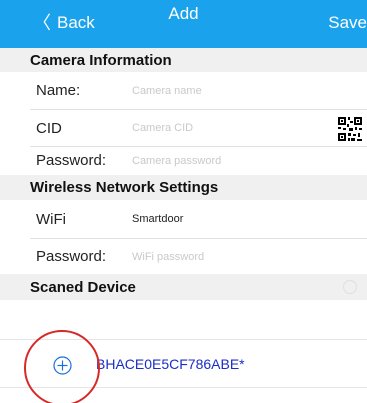 The height and width of the screenshot is (403, 367). I want to click on wifi-password-input, so click(222, 256).